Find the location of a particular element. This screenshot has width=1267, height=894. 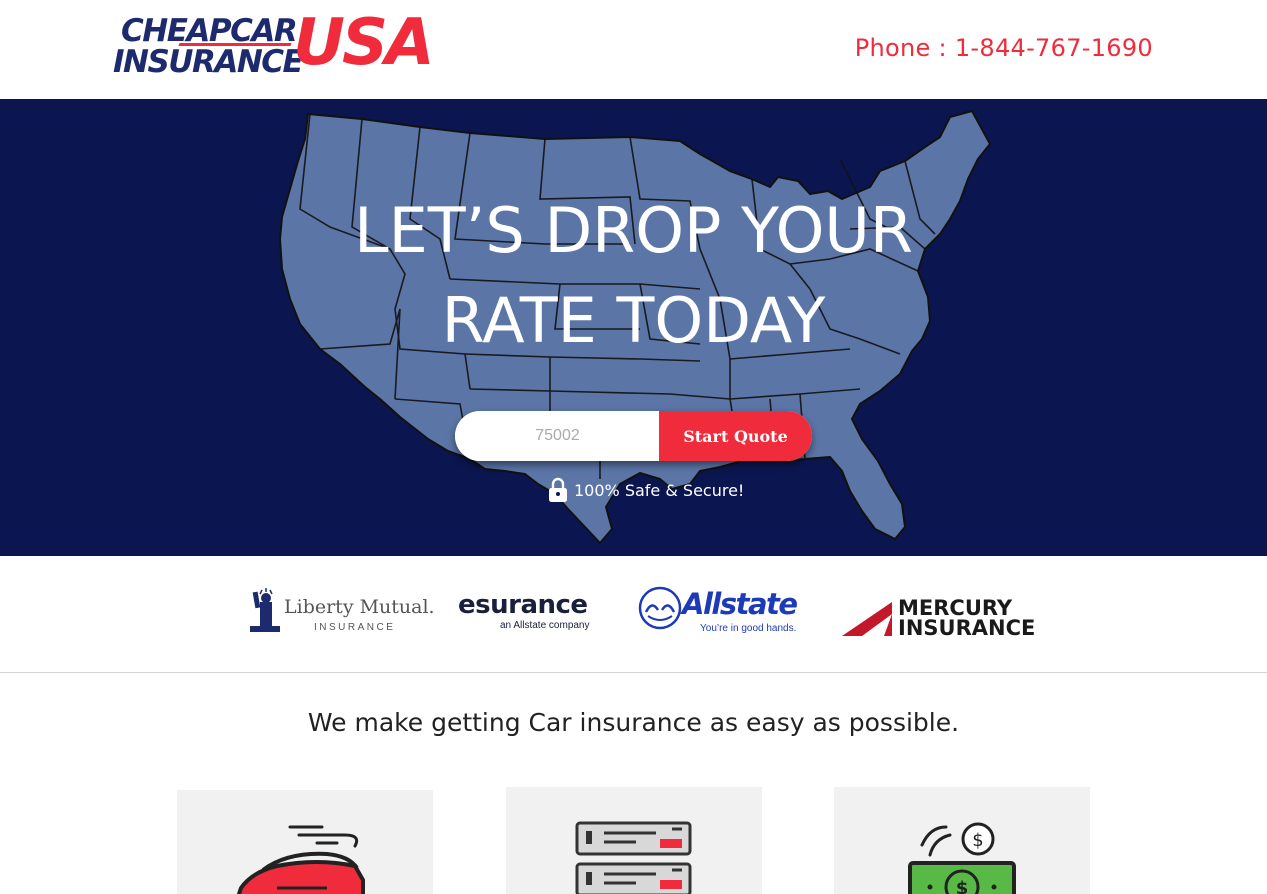

quote-form: Start Quote is located at coordinates (633, 436).